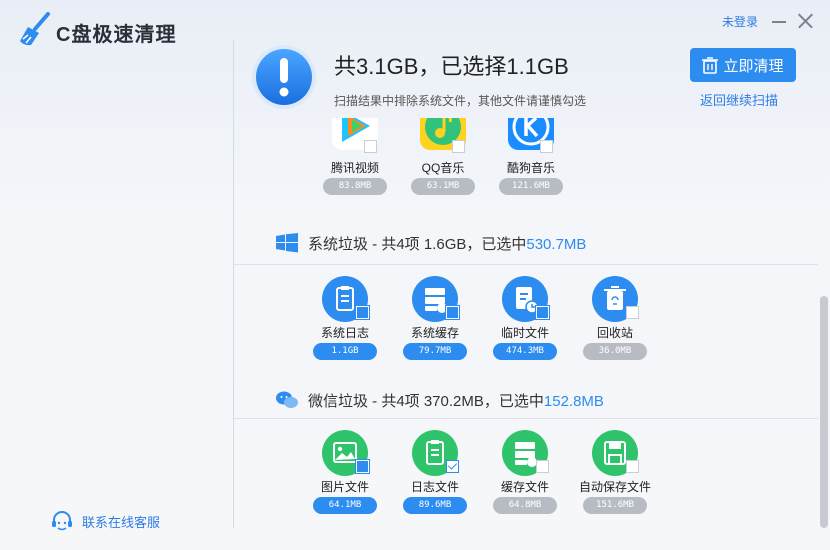 This screenshot has height=550, width=830. What do you see at coordinates (434, 487) in the screenshot?
I see `item-label: 日志文件` at bounding box center [434, 487].